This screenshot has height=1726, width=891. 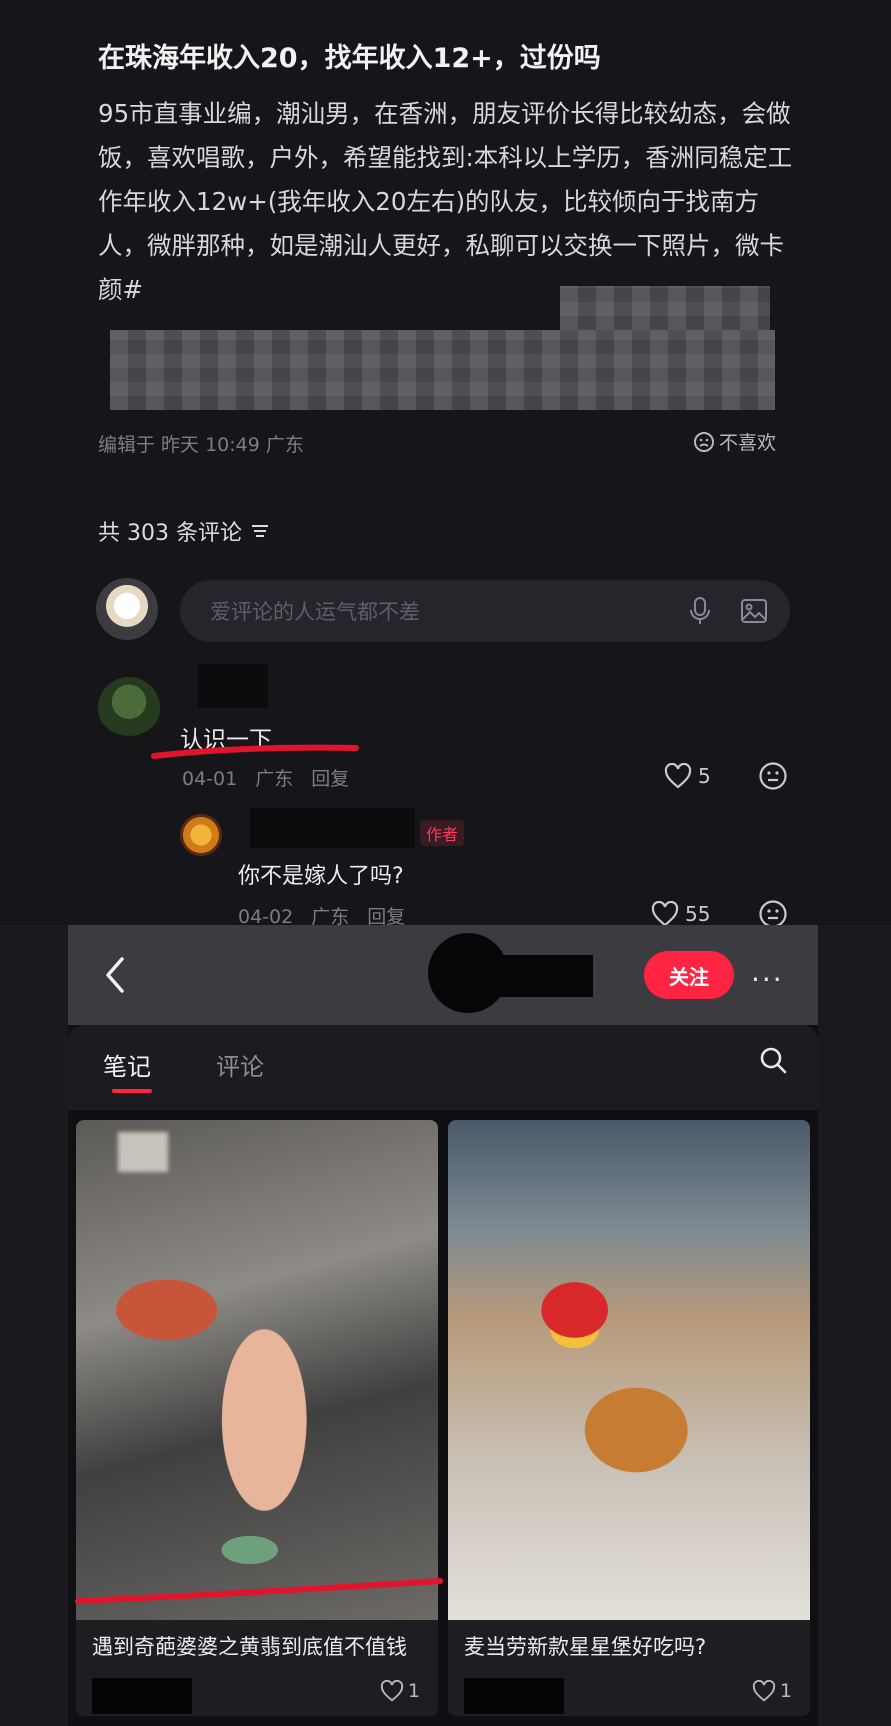 What do you see at coordinates (468, 973) in the screenshot?
I see `redacted-avatar` at bounding box center [468, 973].